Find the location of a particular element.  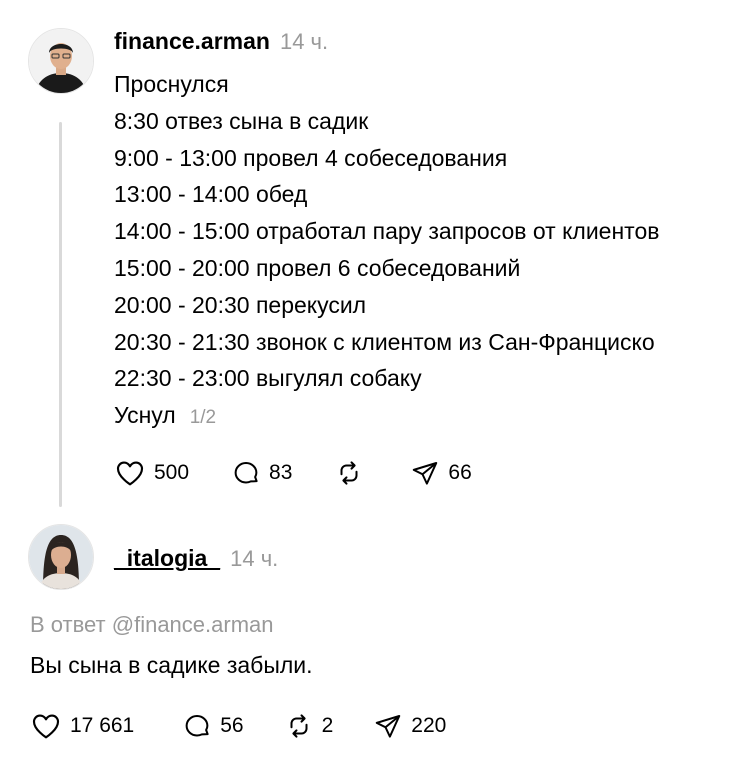

repost-button is located at coordinates (349, 473).